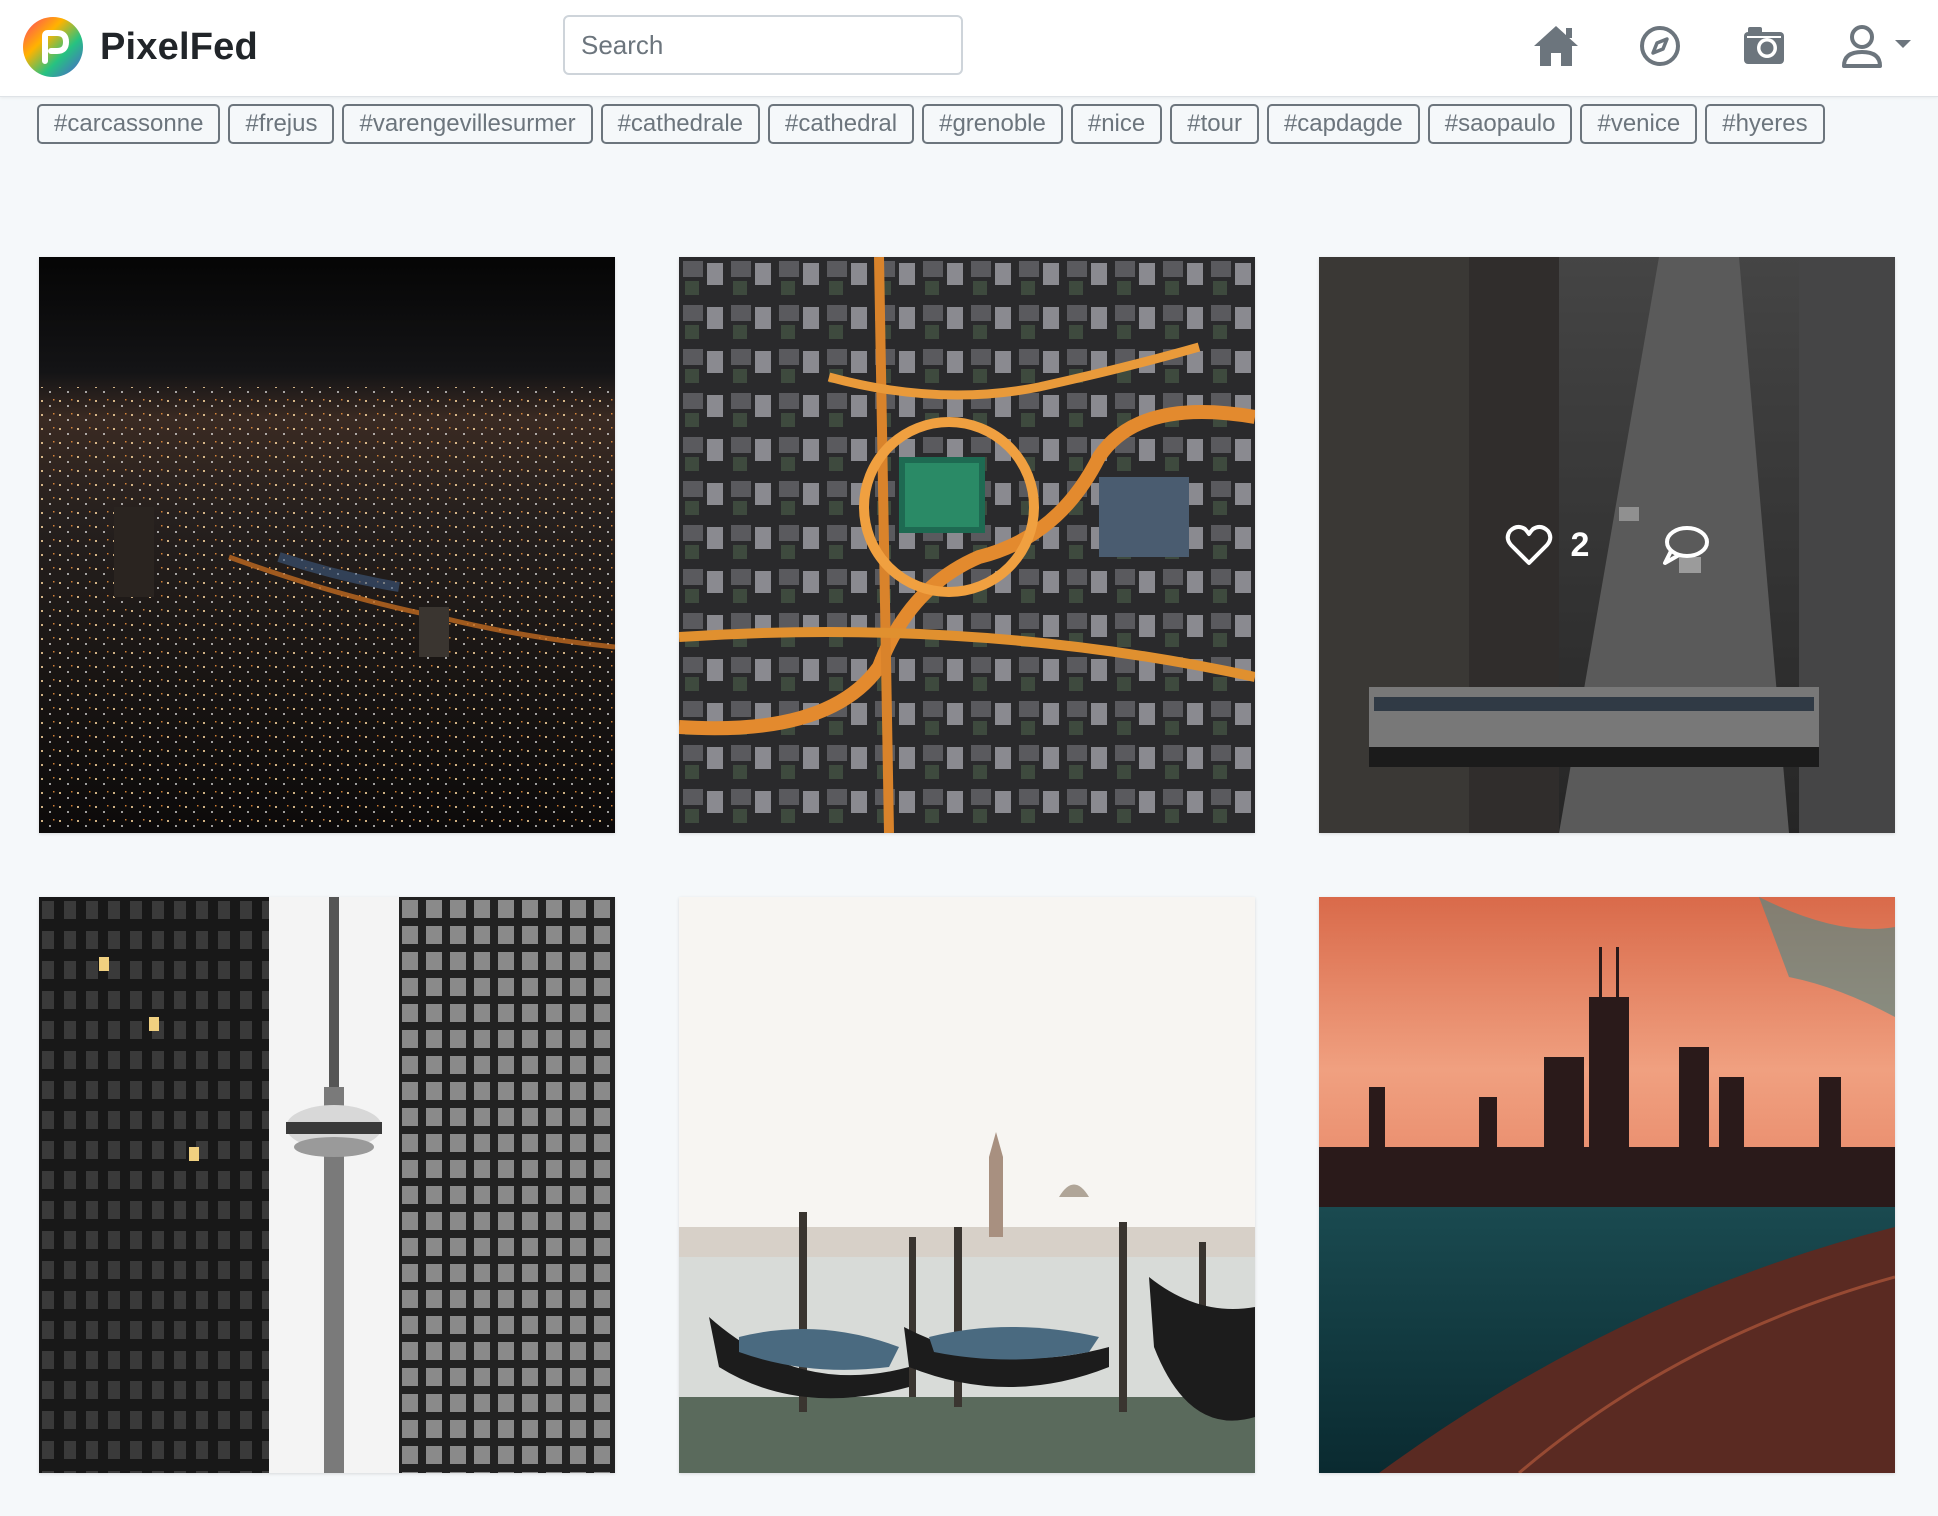 The image size is (1938, 1516). I want to click on hashtag-chip: #tour, so click(1214, 124).